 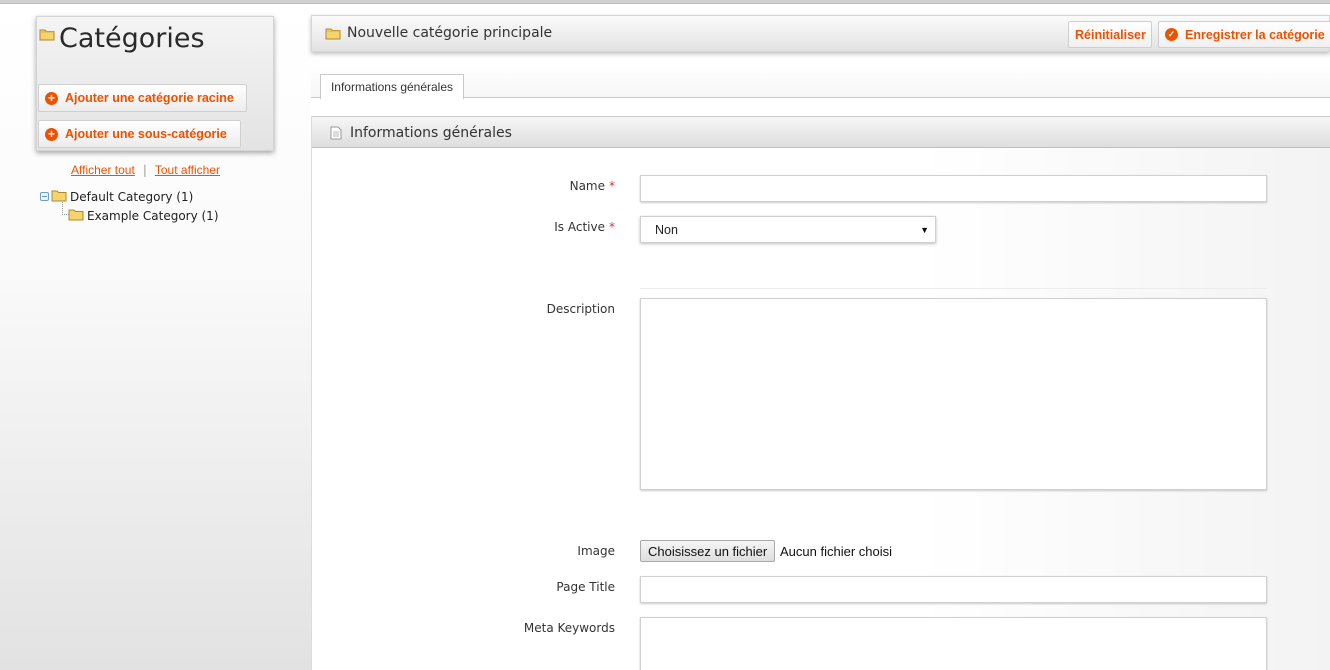 I want to click on file-status-text: Aucun fichier choisi, so click(x=836, y=551).